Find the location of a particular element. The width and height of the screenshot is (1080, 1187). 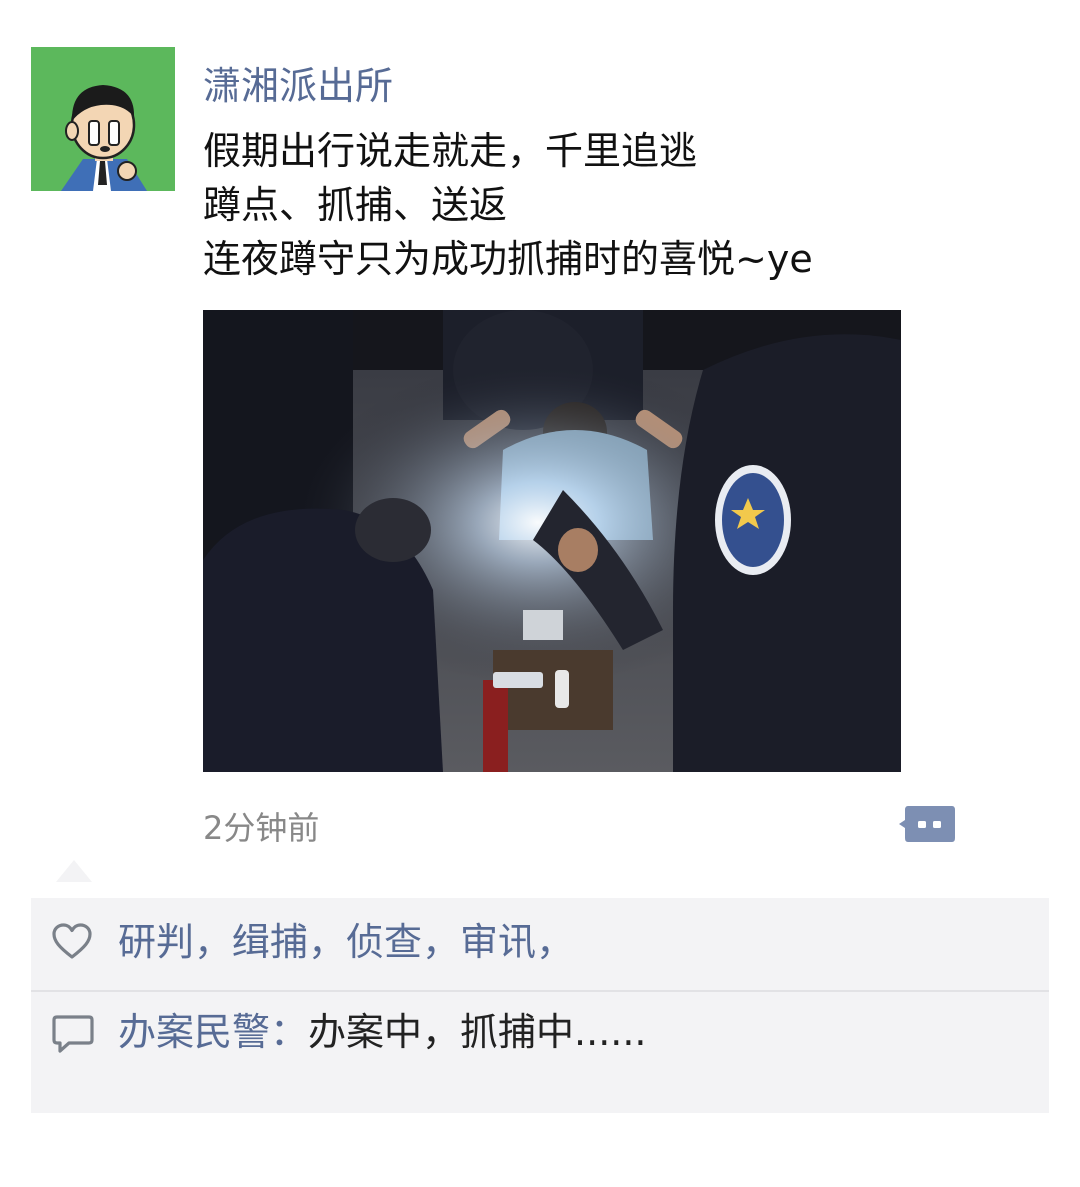

police-cartoon-avatar-icon is located at coordinates (103, 119).